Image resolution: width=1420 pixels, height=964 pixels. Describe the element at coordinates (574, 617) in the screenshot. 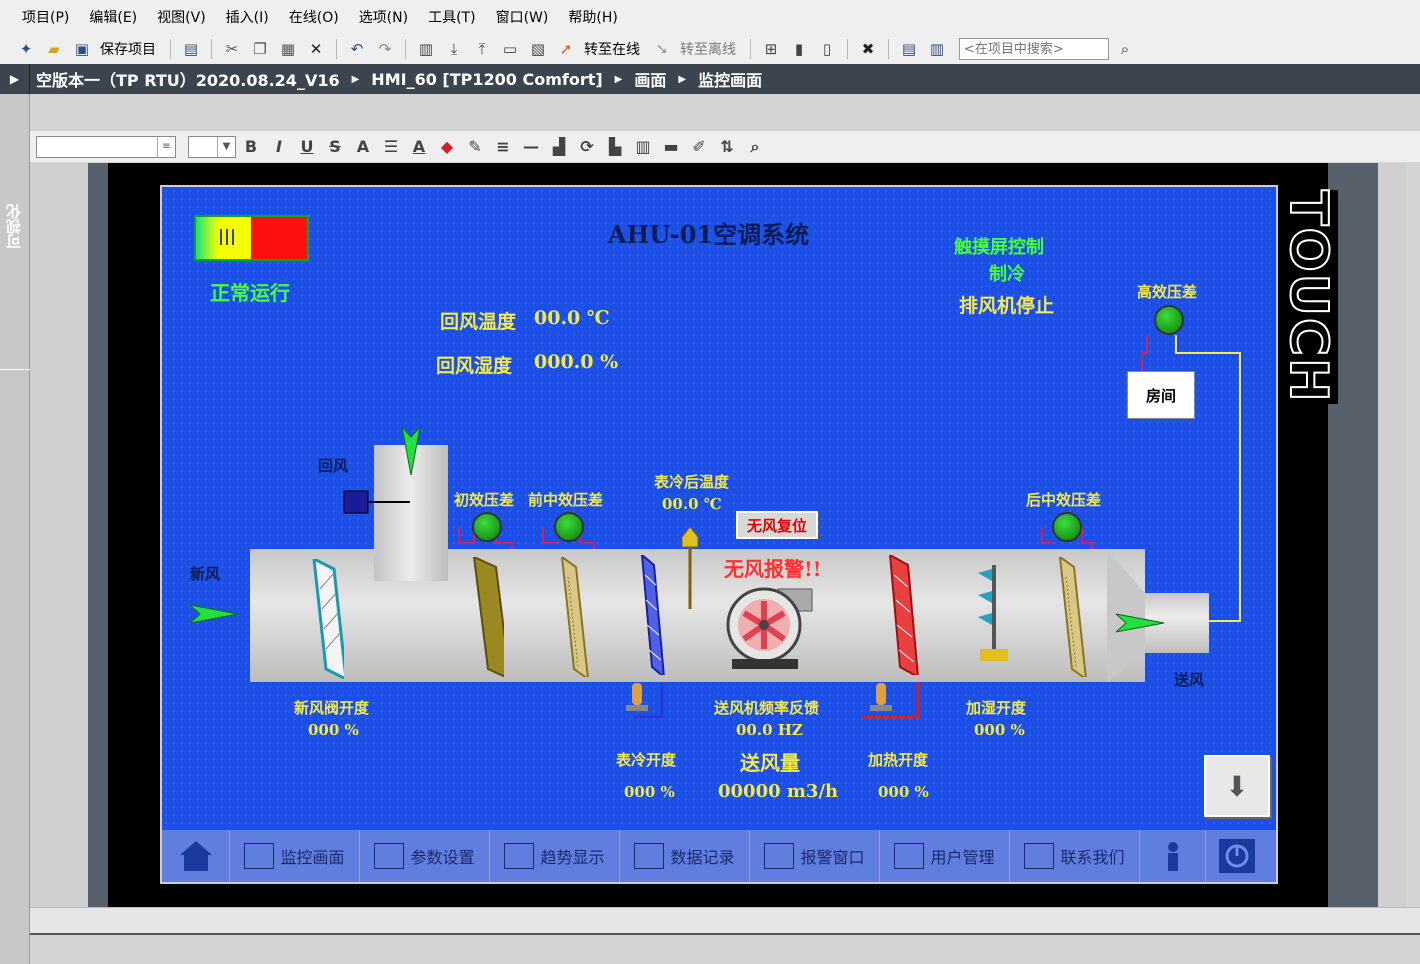

I see `mid-filter` at that location.